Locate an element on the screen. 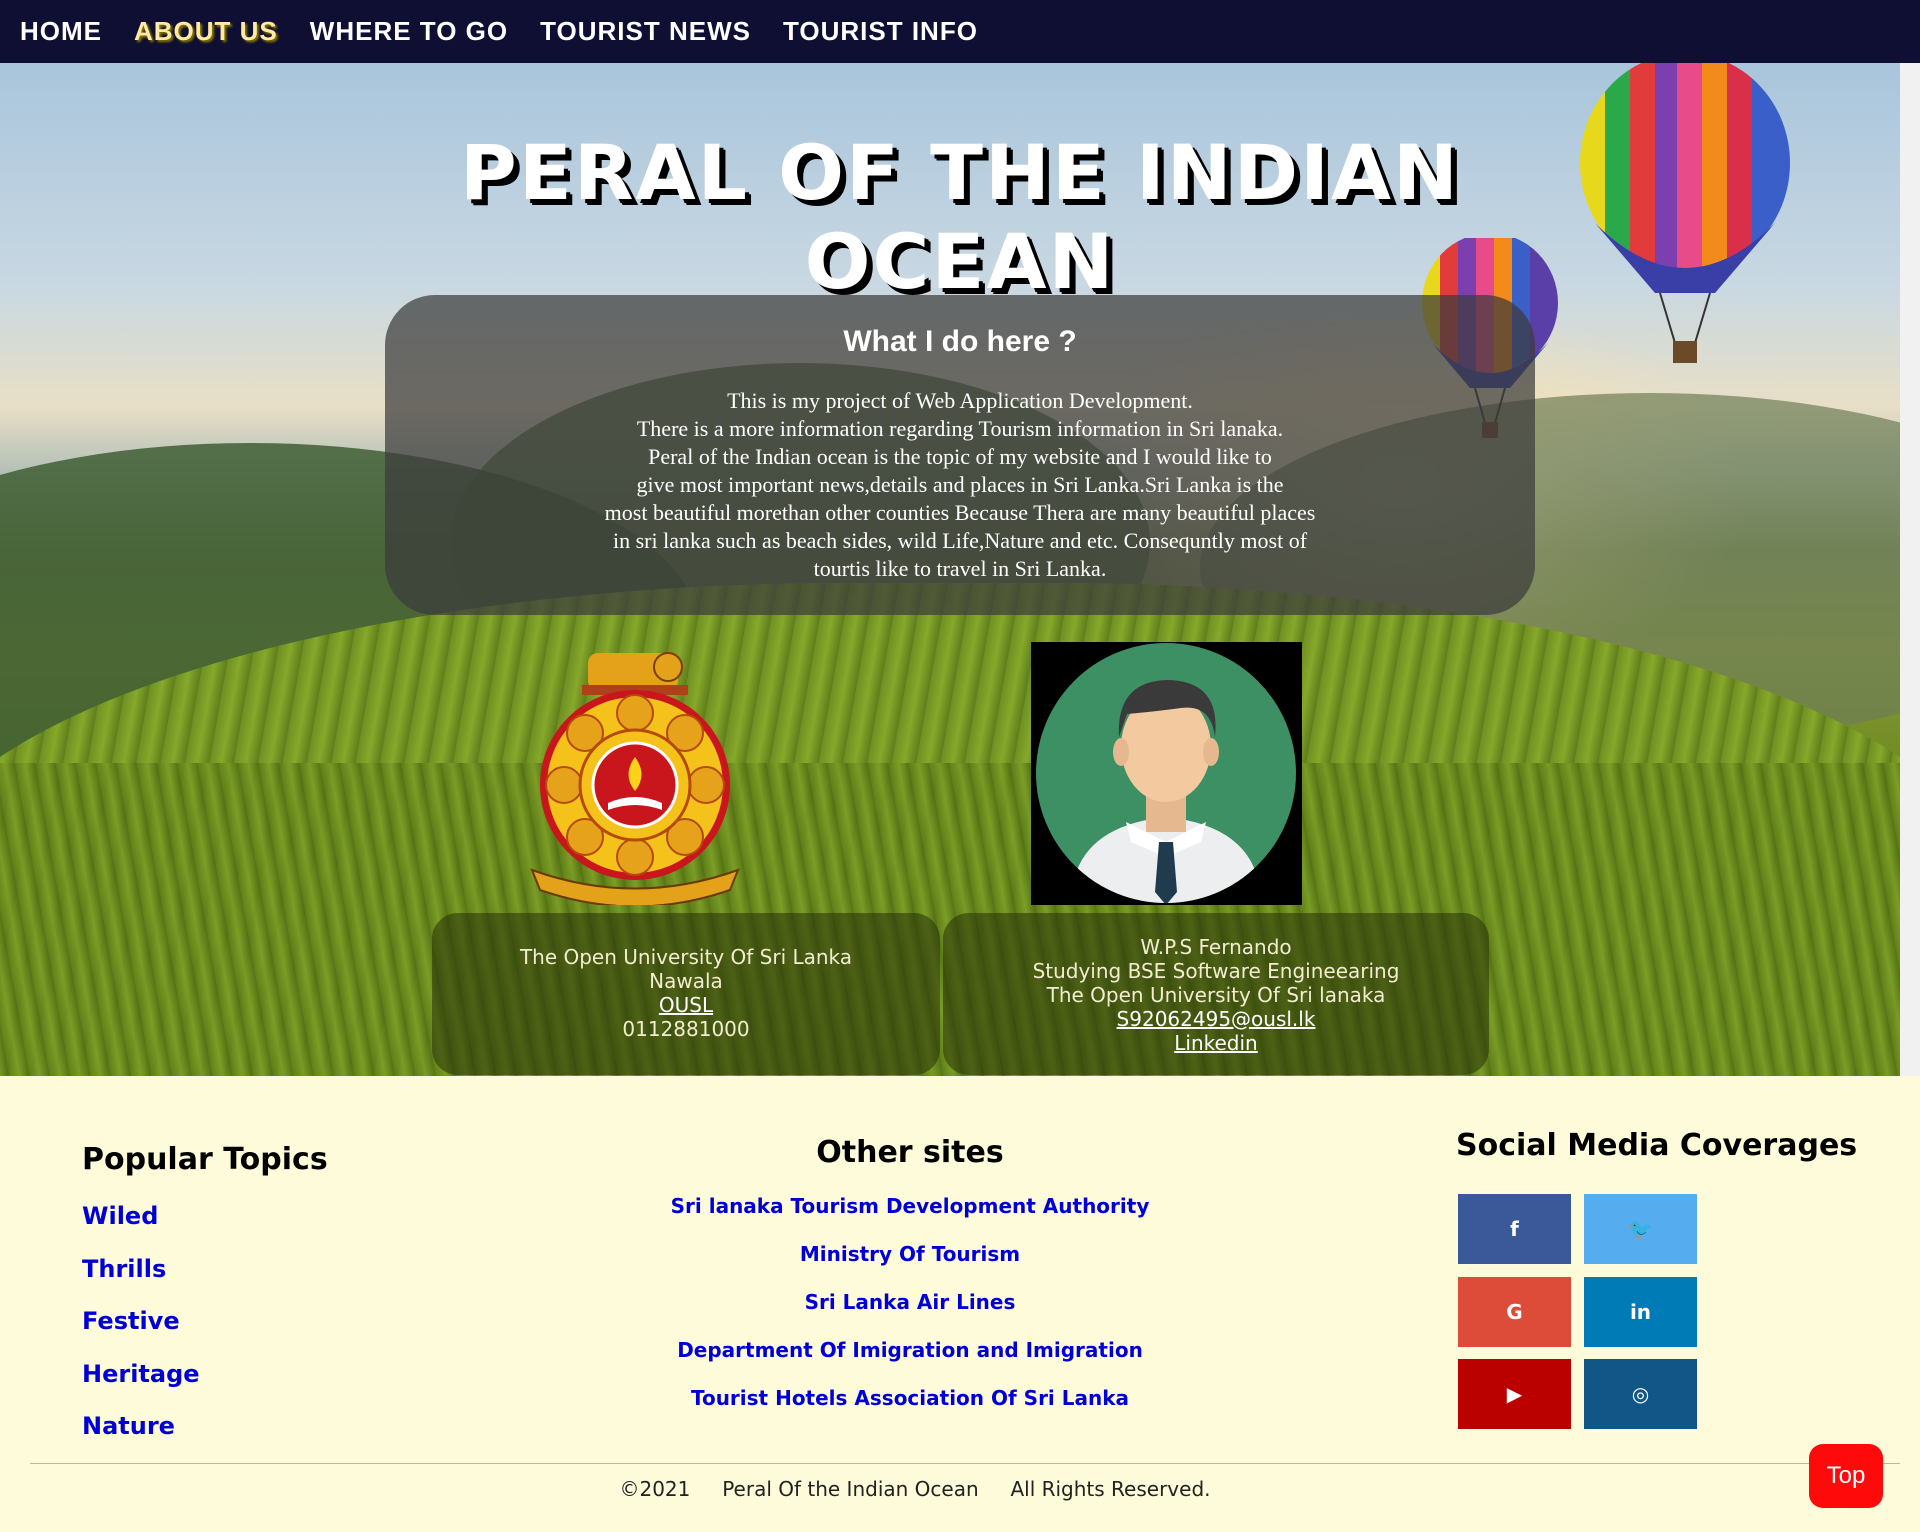 This screenshot has height=1532, width=1920. instagram-button: ◎ is located at coordinates (1640, 1394).